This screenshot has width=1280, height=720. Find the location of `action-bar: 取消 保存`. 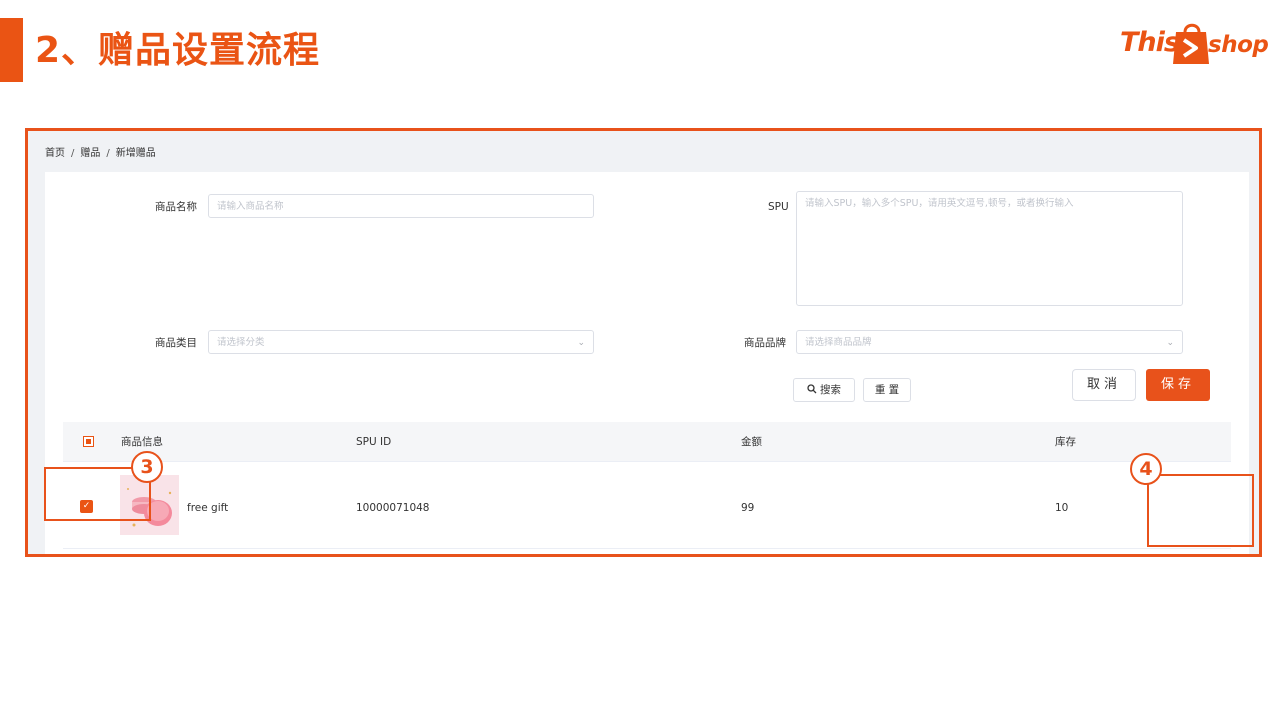

action-bar: 取消 保存 is located at coordinates (1140, 383).